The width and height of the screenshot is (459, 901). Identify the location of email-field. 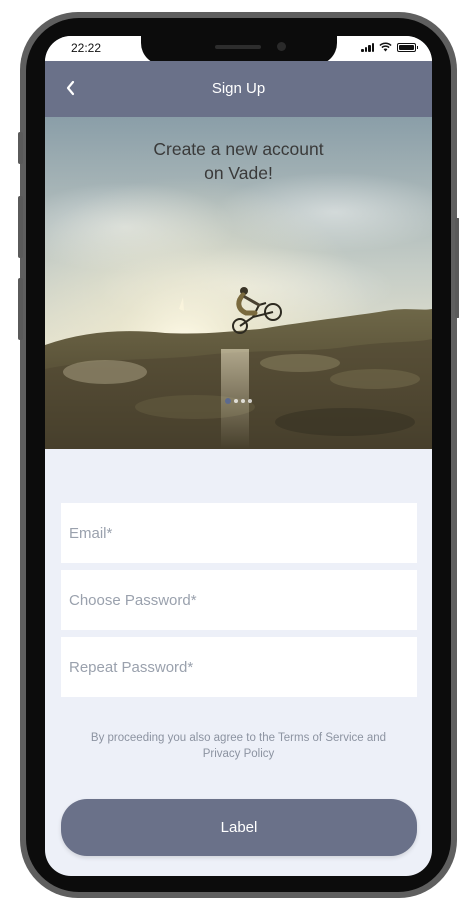
(239, 533).